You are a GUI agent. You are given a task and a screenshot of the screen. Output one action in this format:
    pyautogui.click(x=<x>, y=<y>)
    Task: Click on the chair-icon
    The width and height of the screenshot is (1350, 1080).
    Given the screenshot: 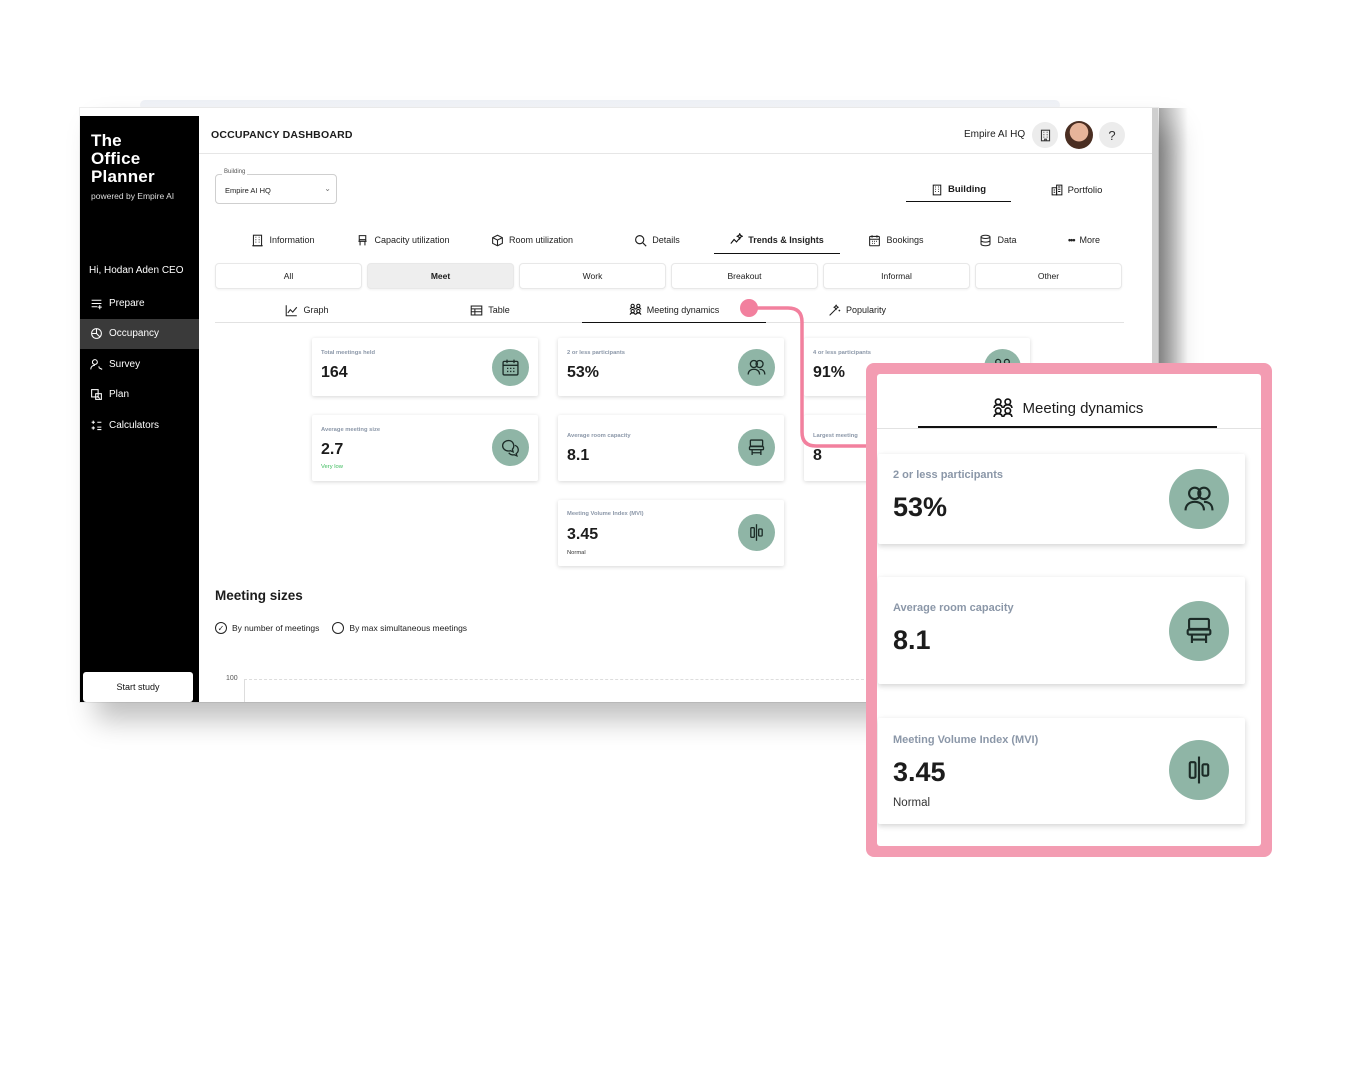 What is the action you would take?
    pyautogui.click(x=363, y=239)
    